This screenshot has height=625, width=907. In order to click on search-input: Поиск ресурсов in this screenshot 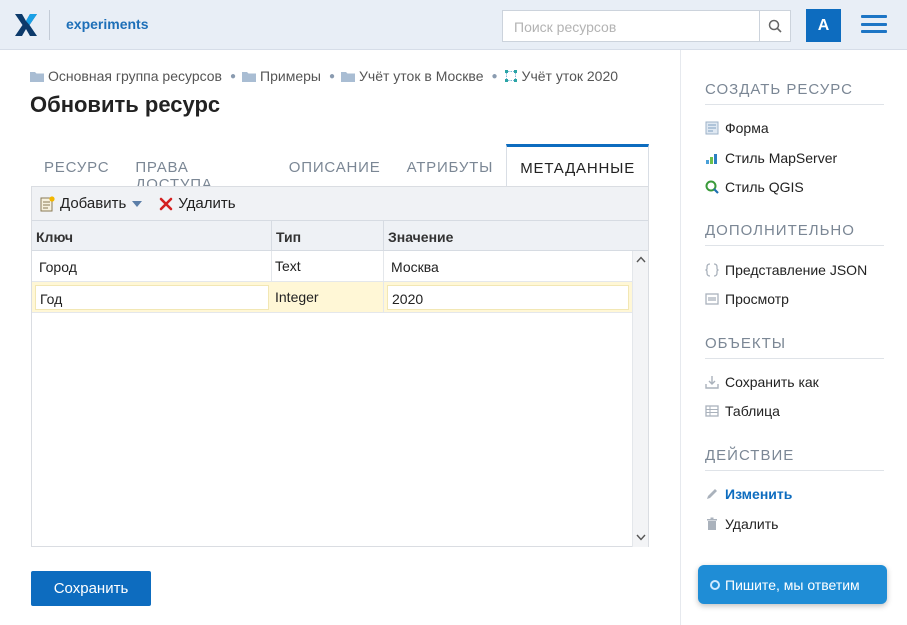, I will do `click(631, 26)`.